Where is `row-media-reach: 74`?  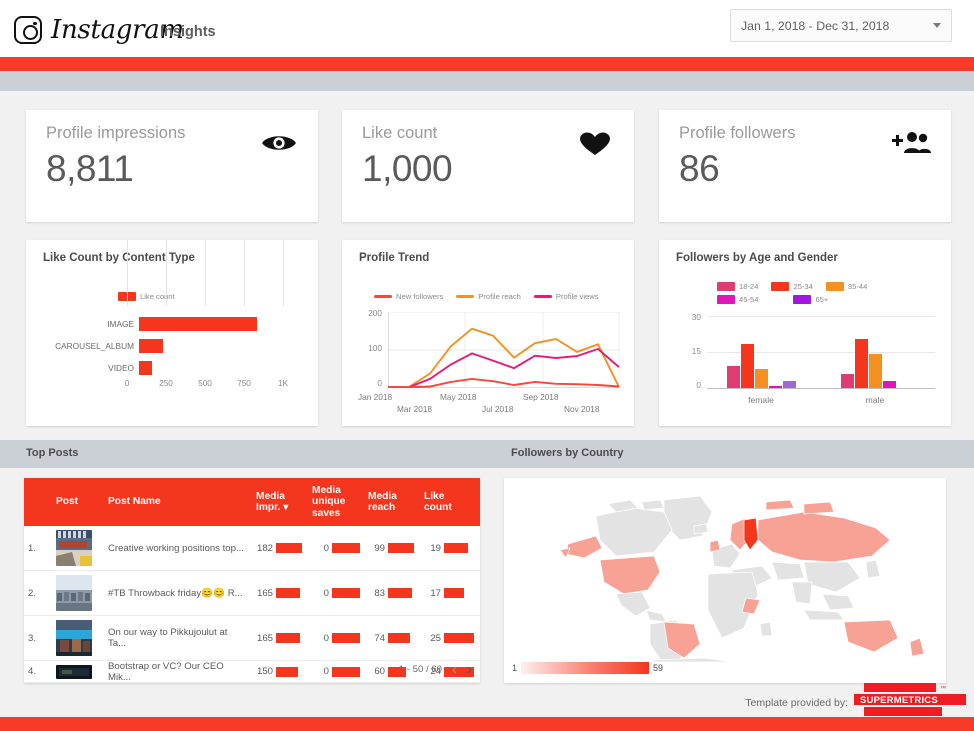 row-media-reach: 74 is located at coordinates (392, 638).